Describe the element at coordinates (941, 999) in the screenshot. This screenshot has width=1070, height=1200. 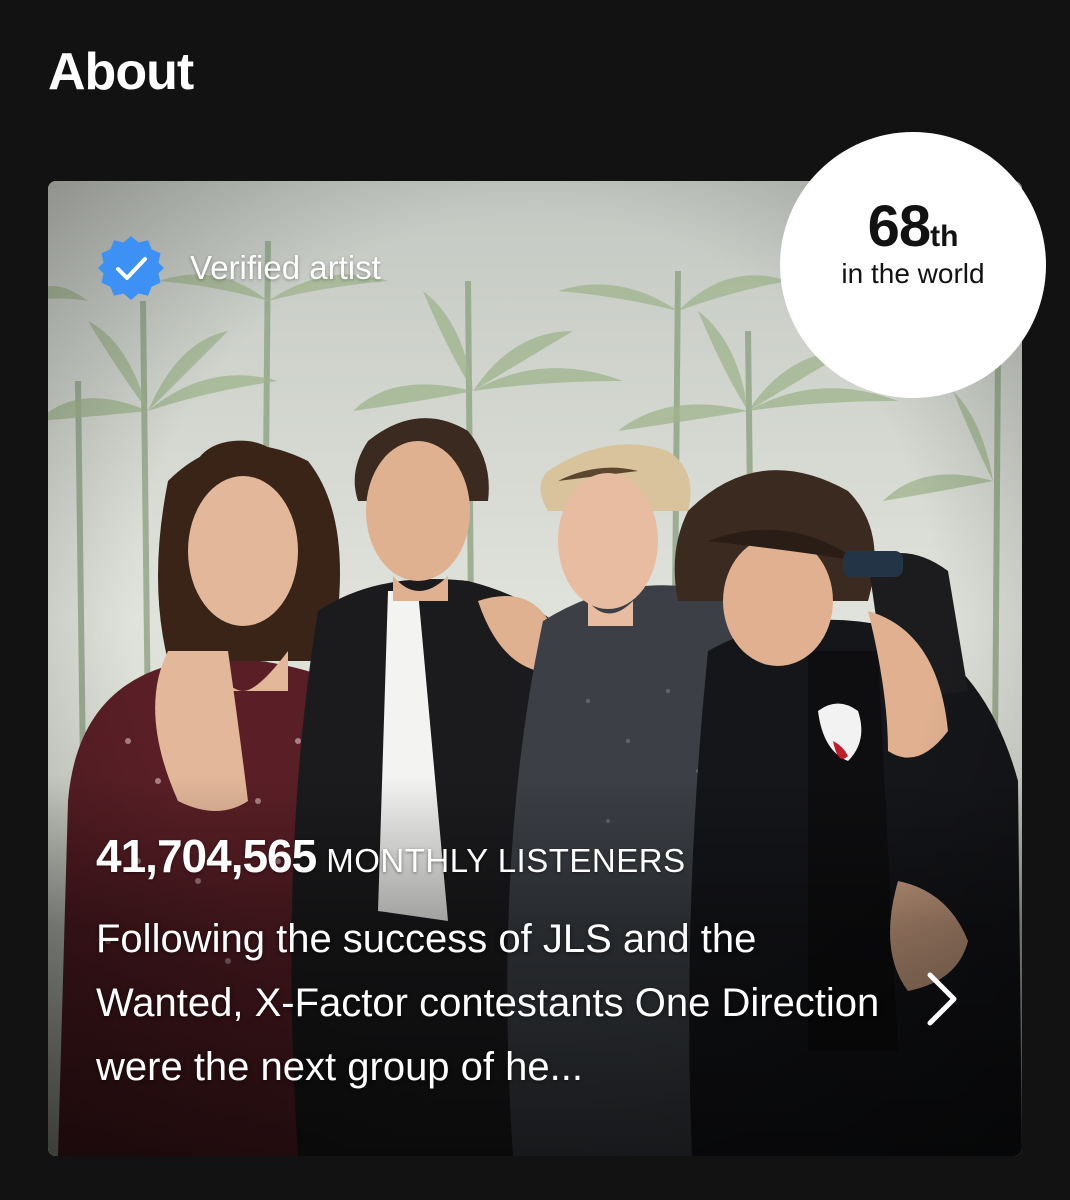
I see `chevron-right-icon` at that location.